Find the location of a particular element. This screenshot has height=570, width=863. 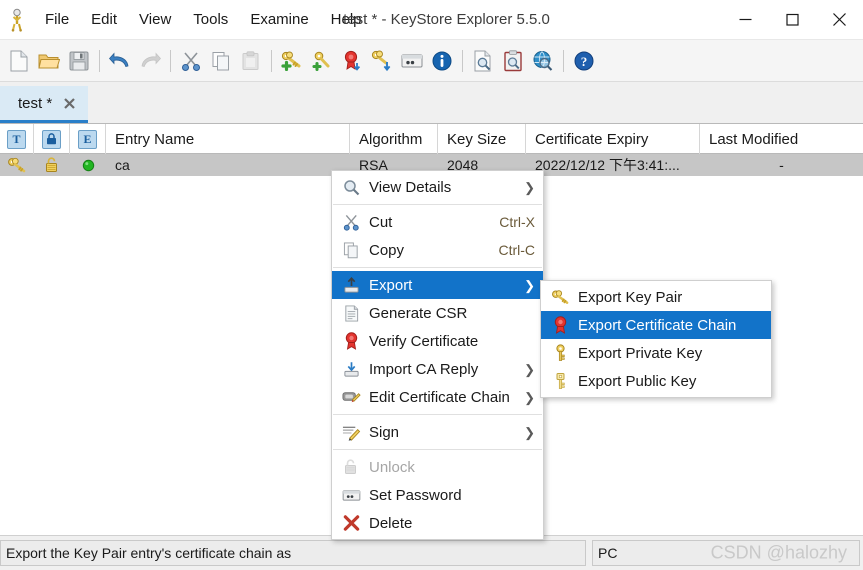

menubar-edit: Edit is located at coordinates (104, 20).